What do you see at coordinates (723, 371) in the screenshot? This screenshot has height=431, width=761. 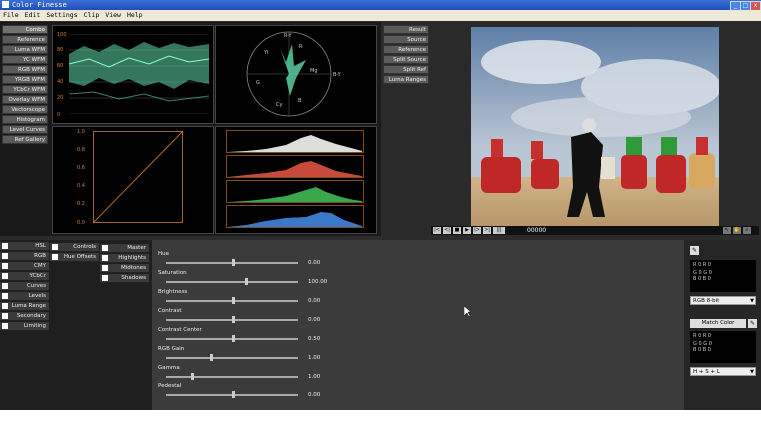 I see `match-mode-select: H + S + L ▼` at bounding box center [723, 371].